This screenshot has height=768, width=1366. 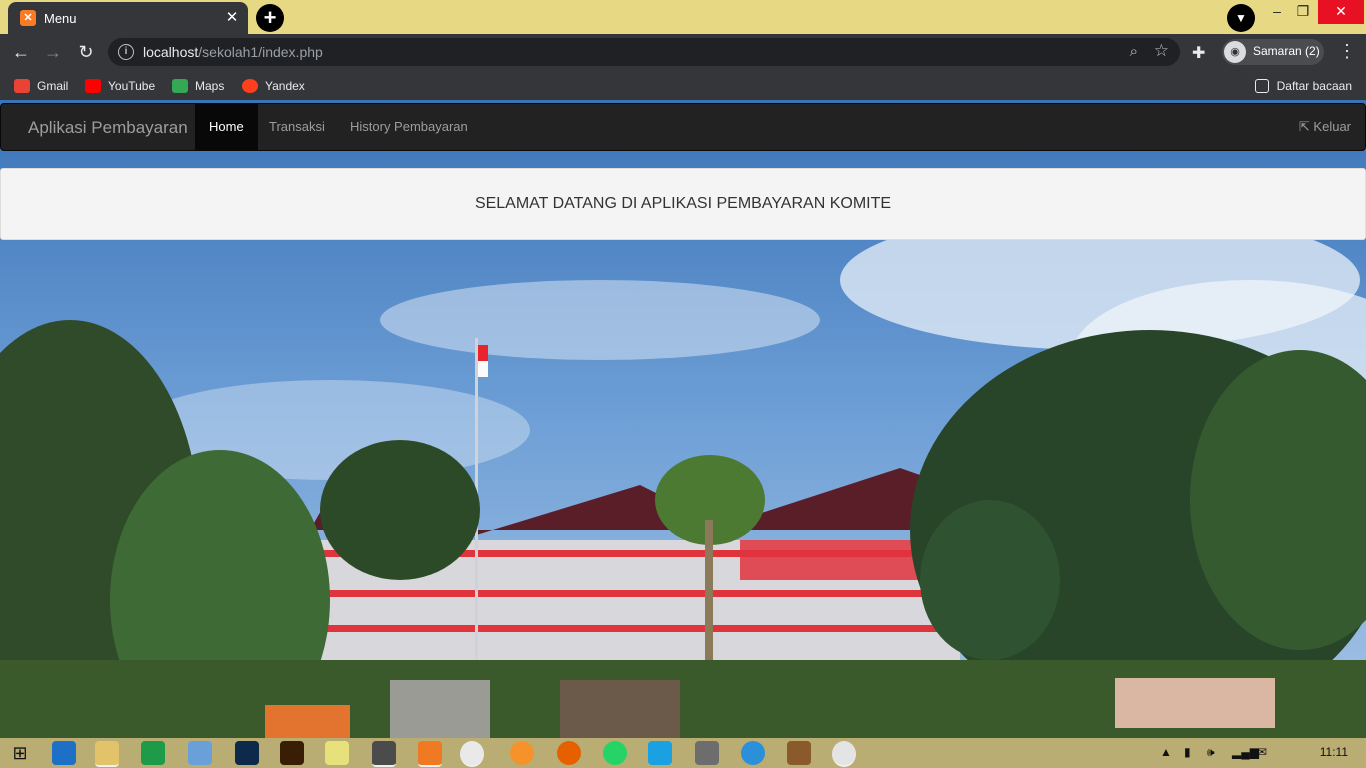 What do you see at coordinates (273, 85) in the screenshot?
I see `bookmark-yandex: Yandex` at bounding box center [273, 85].